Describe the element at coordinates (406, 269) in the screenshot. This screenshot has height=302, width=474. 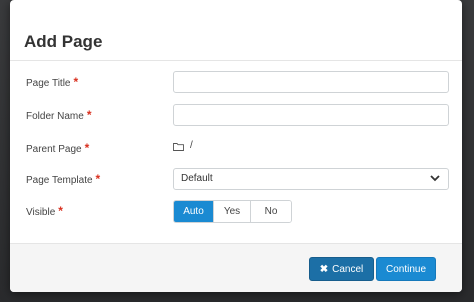
I see `continue-button: Continue` at that location.